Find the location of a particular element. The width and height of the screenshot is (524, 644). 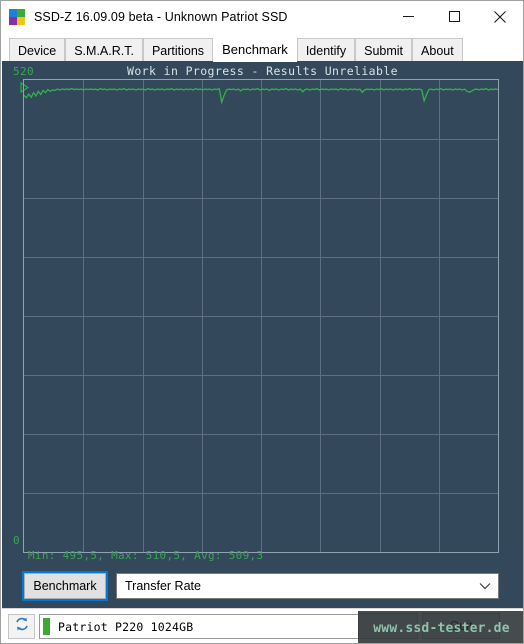

window-controls is located at coordinates (454, 16).